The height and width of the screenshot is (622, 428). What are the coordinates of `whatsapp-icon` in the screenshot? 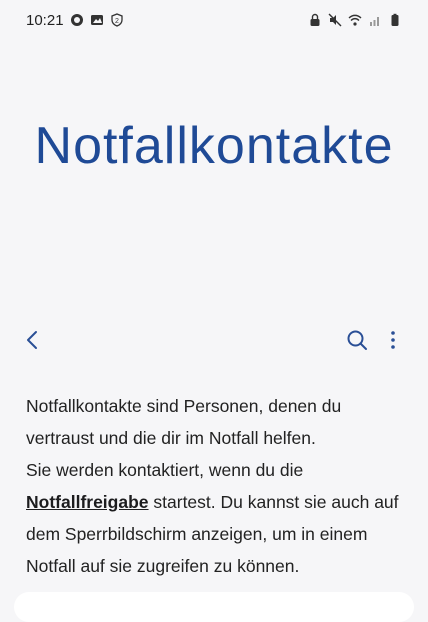 It's located at (77, 20).